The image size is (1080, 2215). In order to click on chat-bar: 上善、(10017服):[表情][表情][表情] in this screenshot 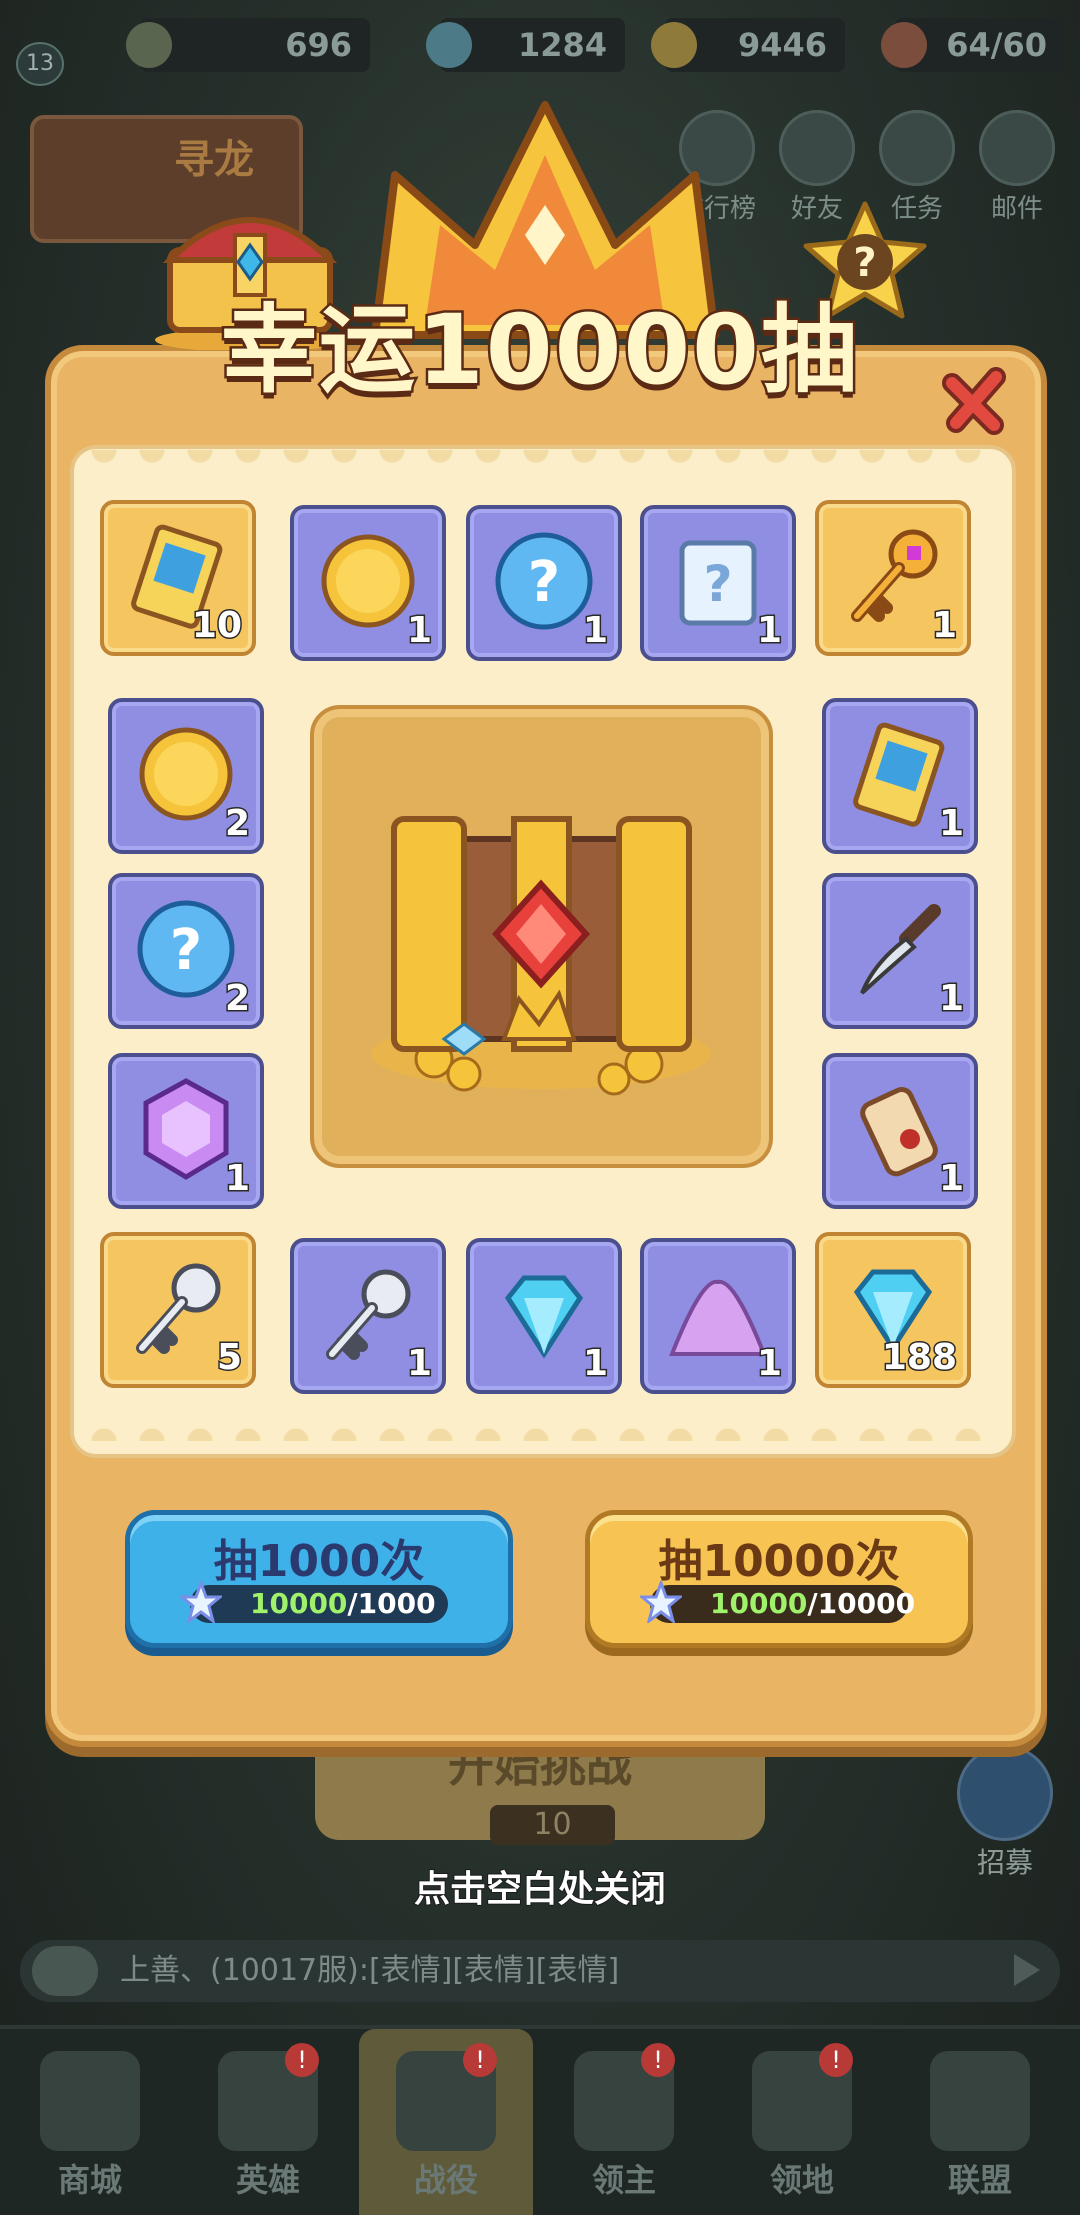, I will do `click(540, 1971)`.